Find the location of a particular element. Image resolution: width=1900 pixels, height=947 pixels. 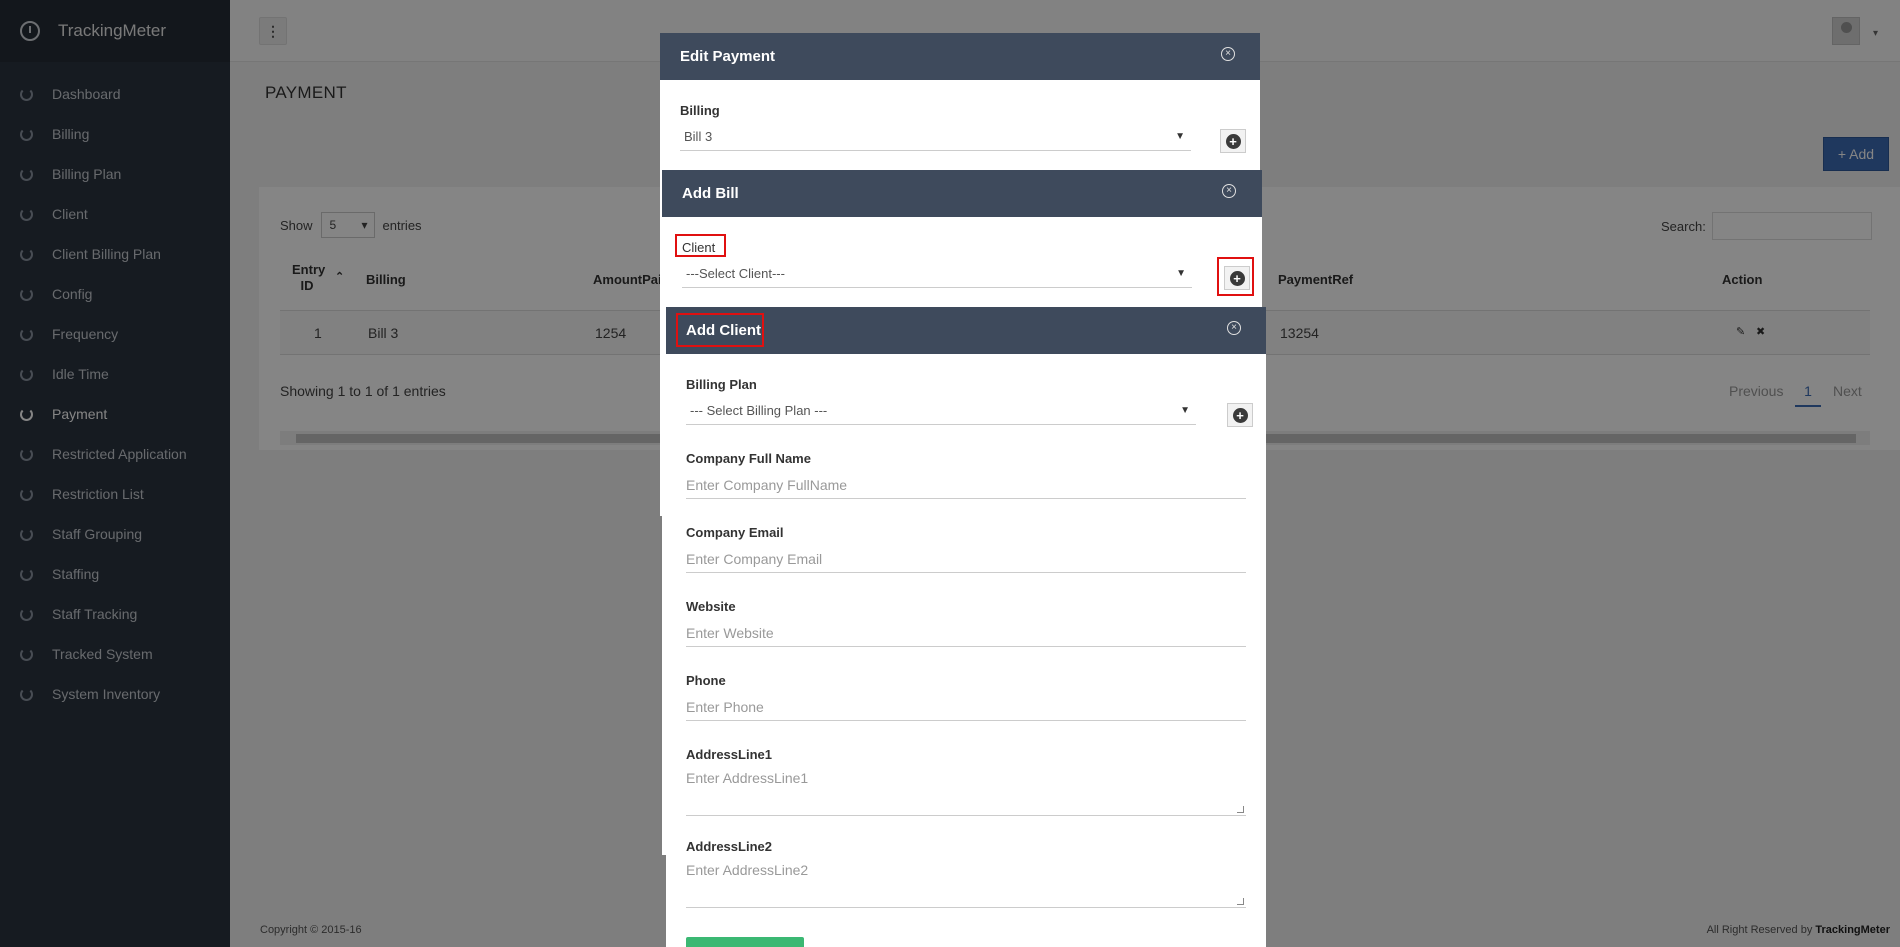

add-billing-plan-button: + is located at coordinates (1240, 415).